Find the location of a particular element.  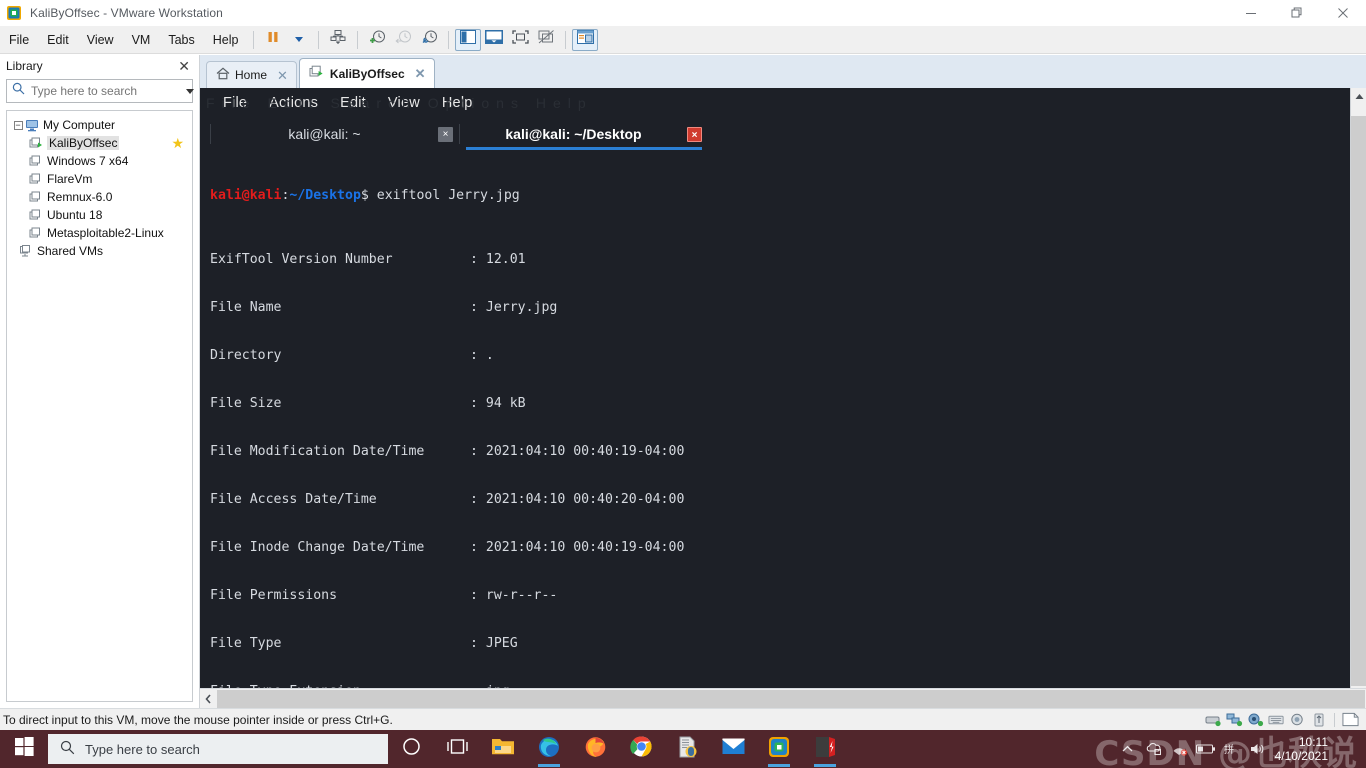

window-controls is located at coordinates (1297, 13).